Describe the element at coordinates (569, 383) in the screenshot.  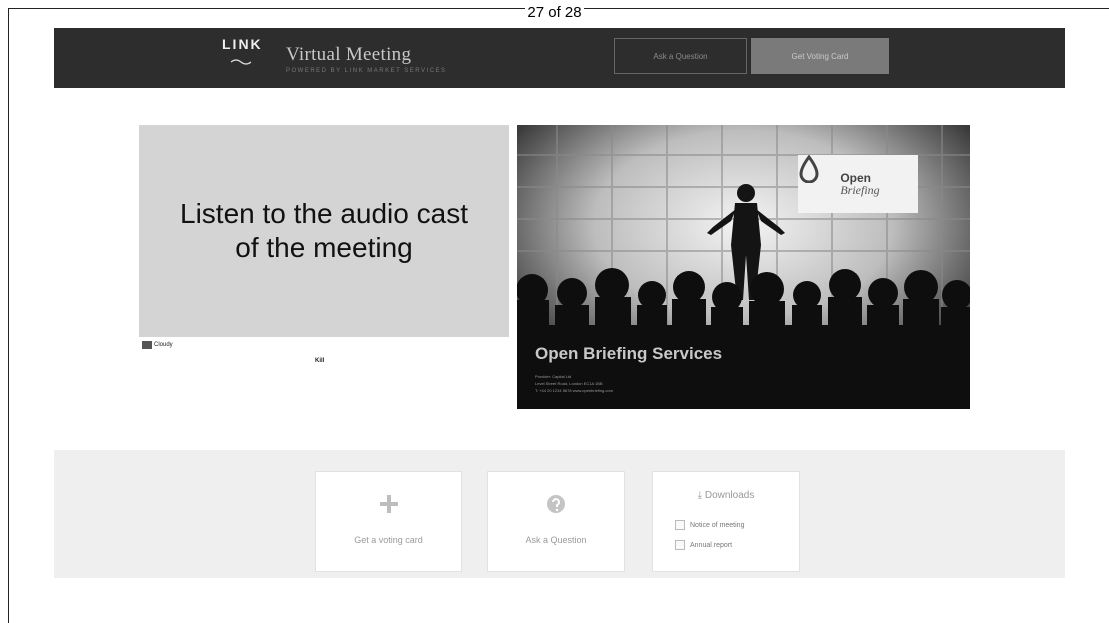
I see `presenter-detail-2: Level Street Road, London EC1A 1BB` at that location.